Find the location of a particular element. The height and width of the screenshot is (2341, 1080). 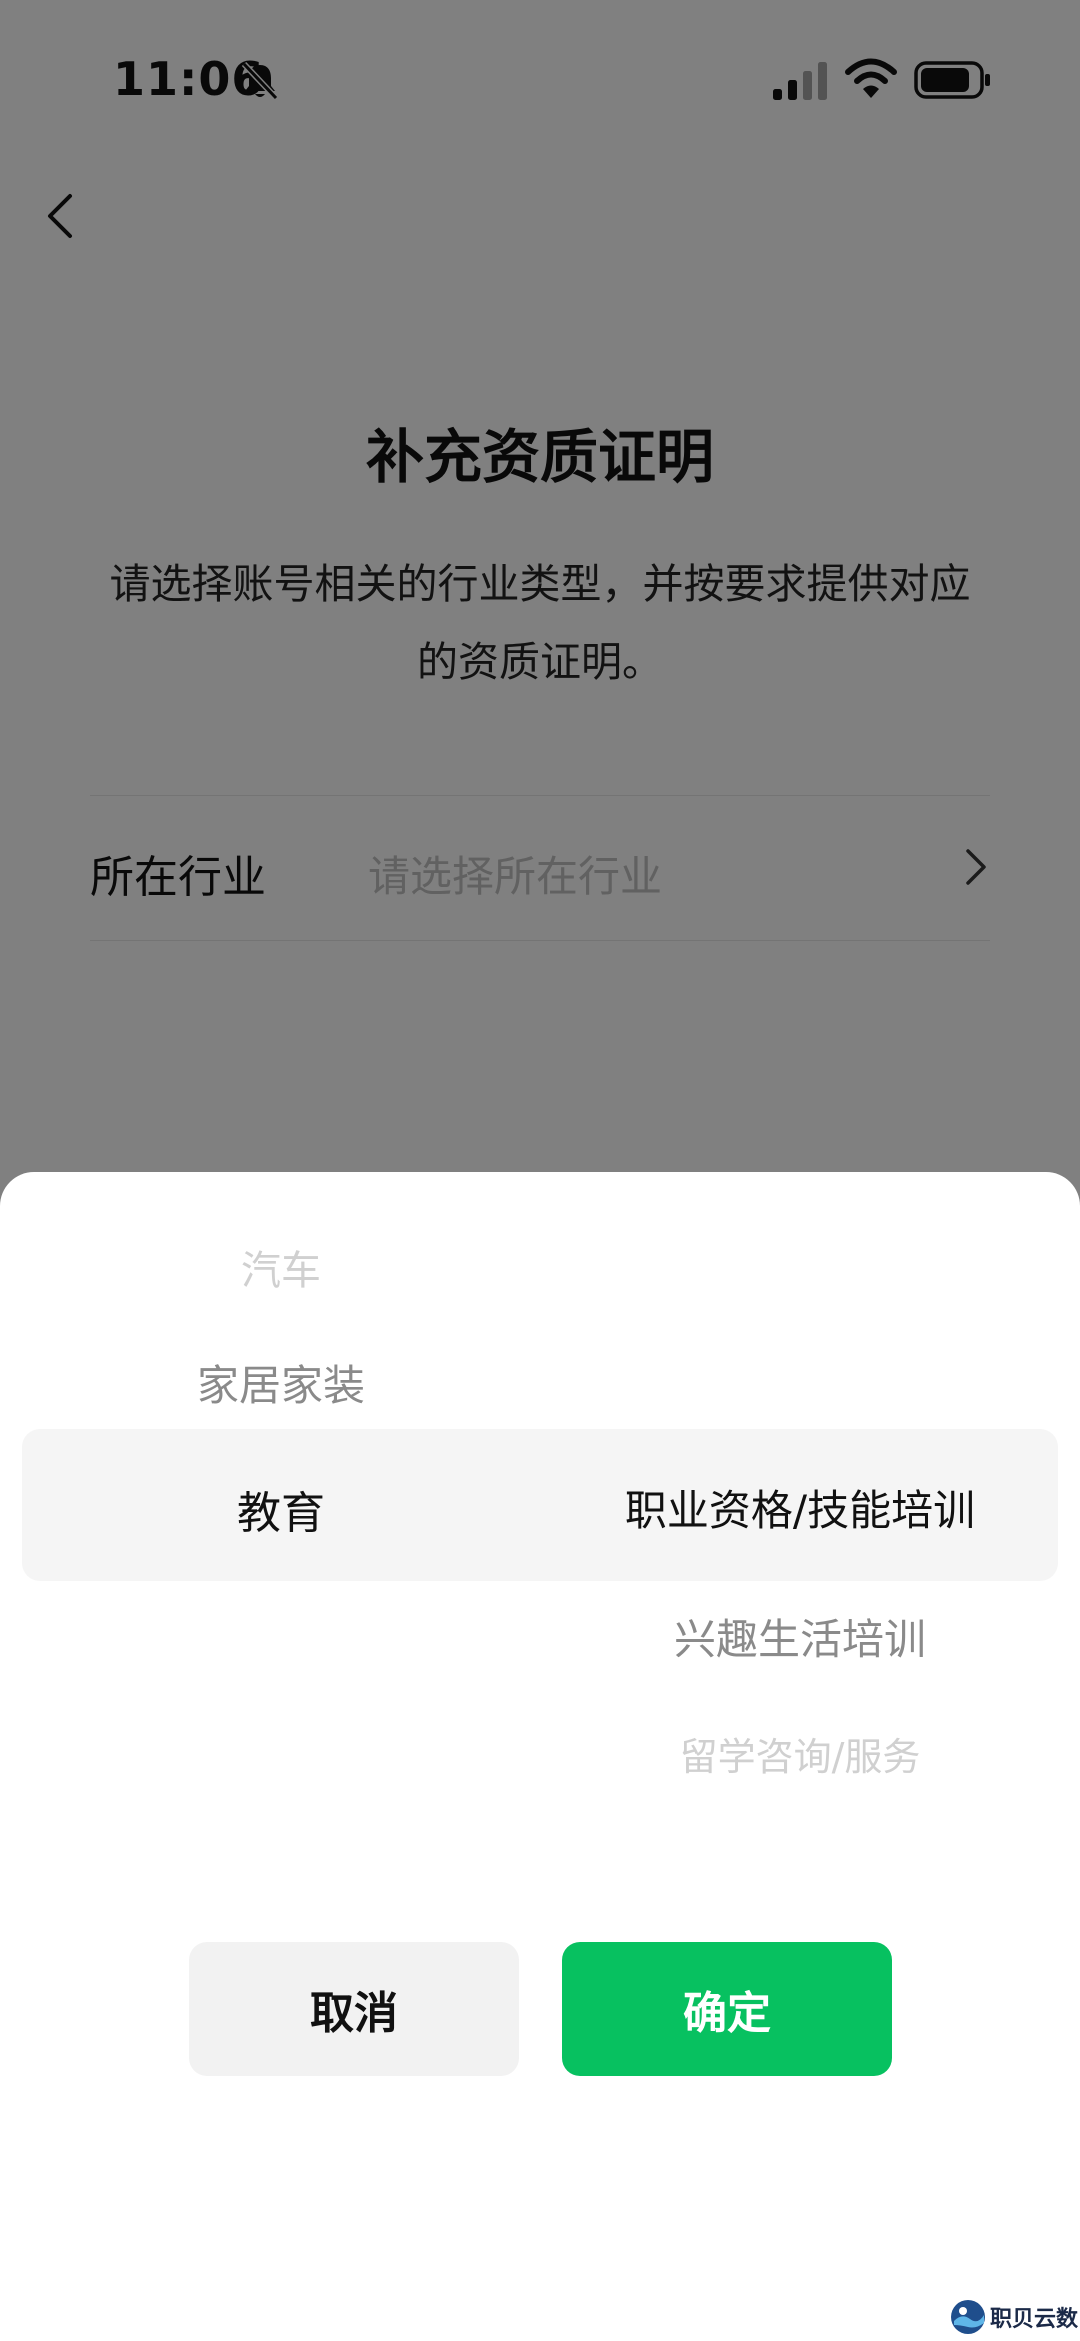

watermark: 职贝云数 is located at coordinates (1014, 2317).